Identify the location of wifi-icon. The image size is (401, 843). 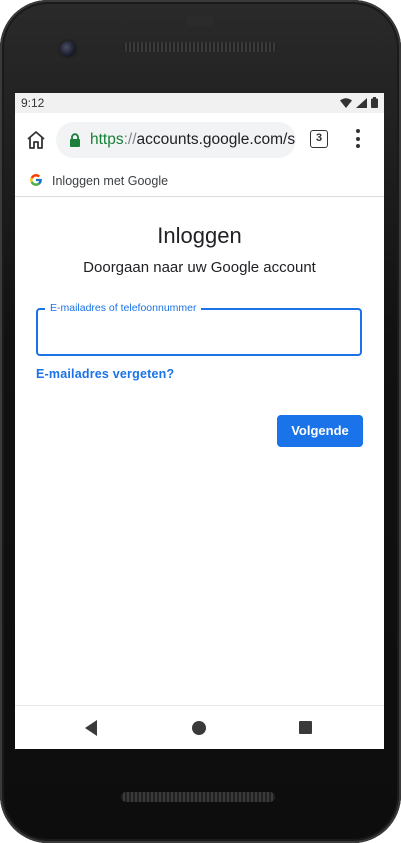
(346, 102).